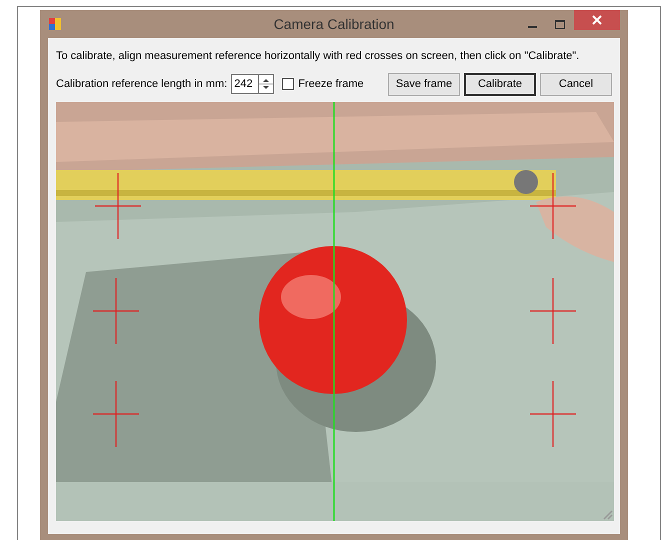 This screenshot has width=668, height=540. Describe the element at coordinates (288, 84) in the screenshot. I see `freeze-checkbox` at that location.